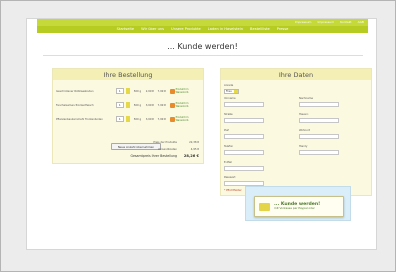 Image resolution: width=396 pixels, height=272 pixels. Describe the element at coordinates (226, 130) in the screenshot. I see `plz-label: PLZ` at that location.